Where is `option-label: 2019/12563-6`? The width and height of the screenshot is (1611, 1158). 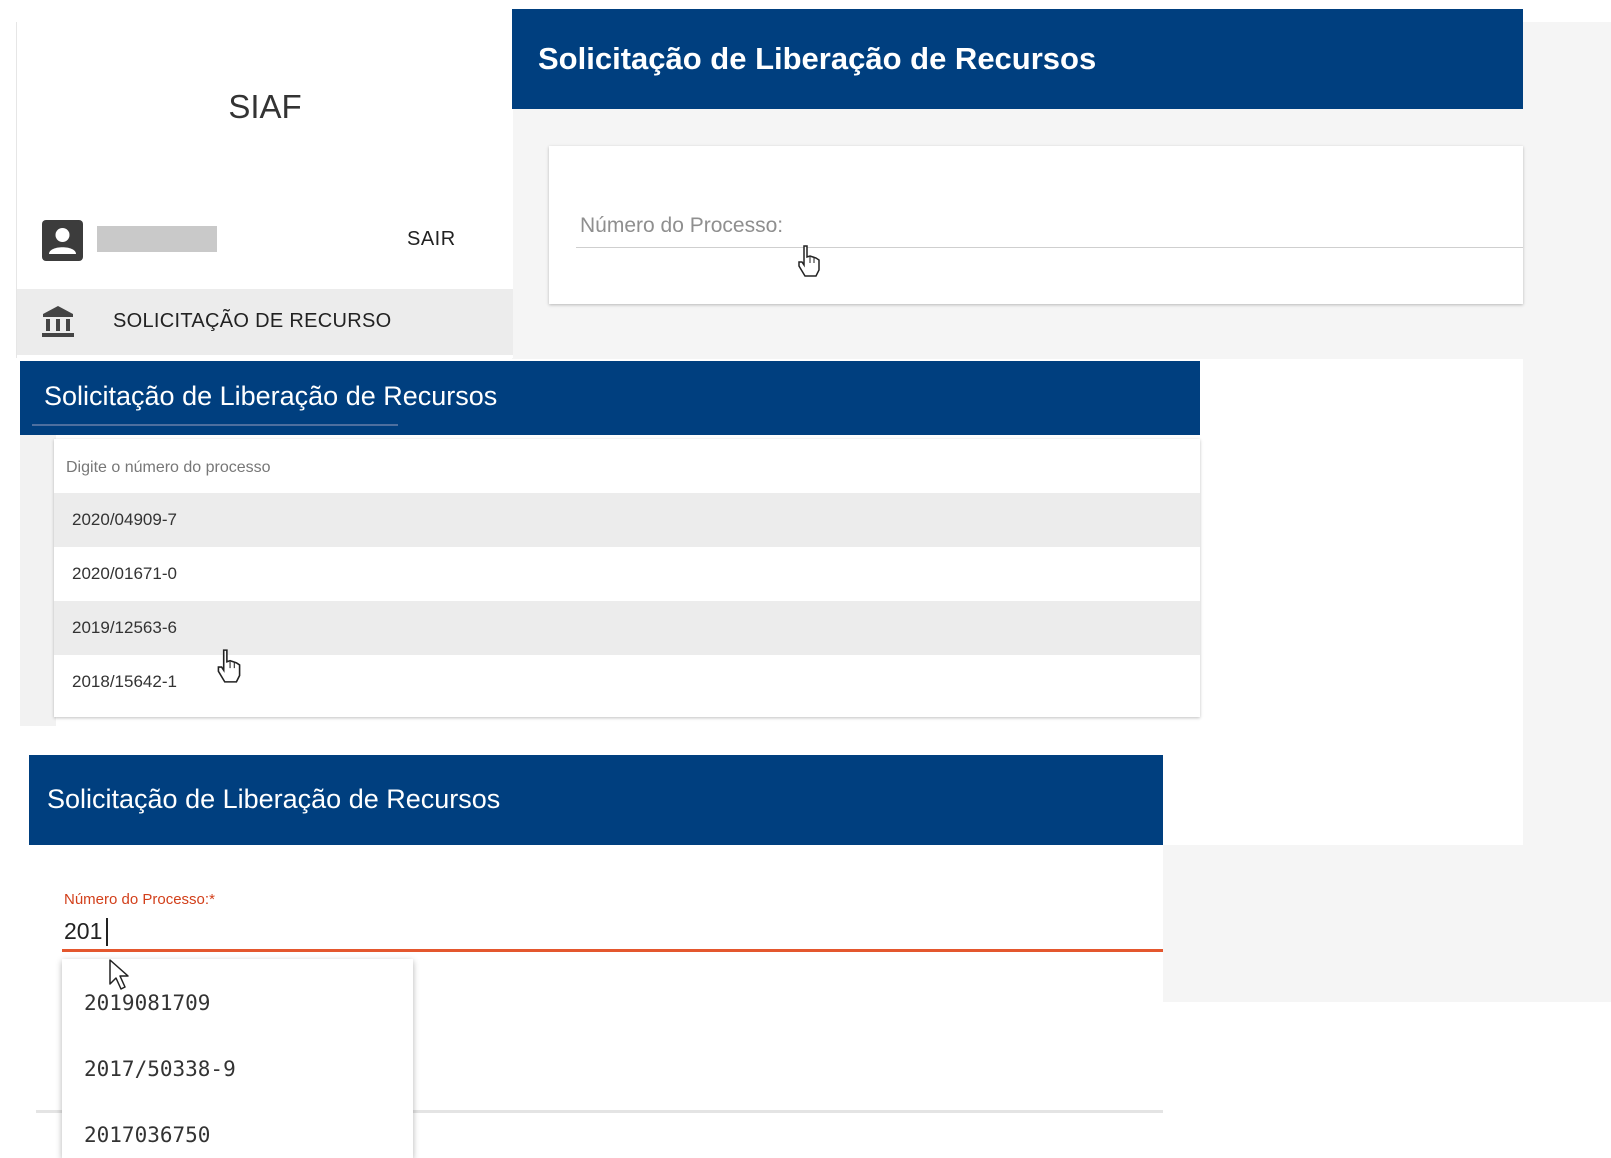 option-label: 2019/12563-6 is located at coordinates (124, 627).